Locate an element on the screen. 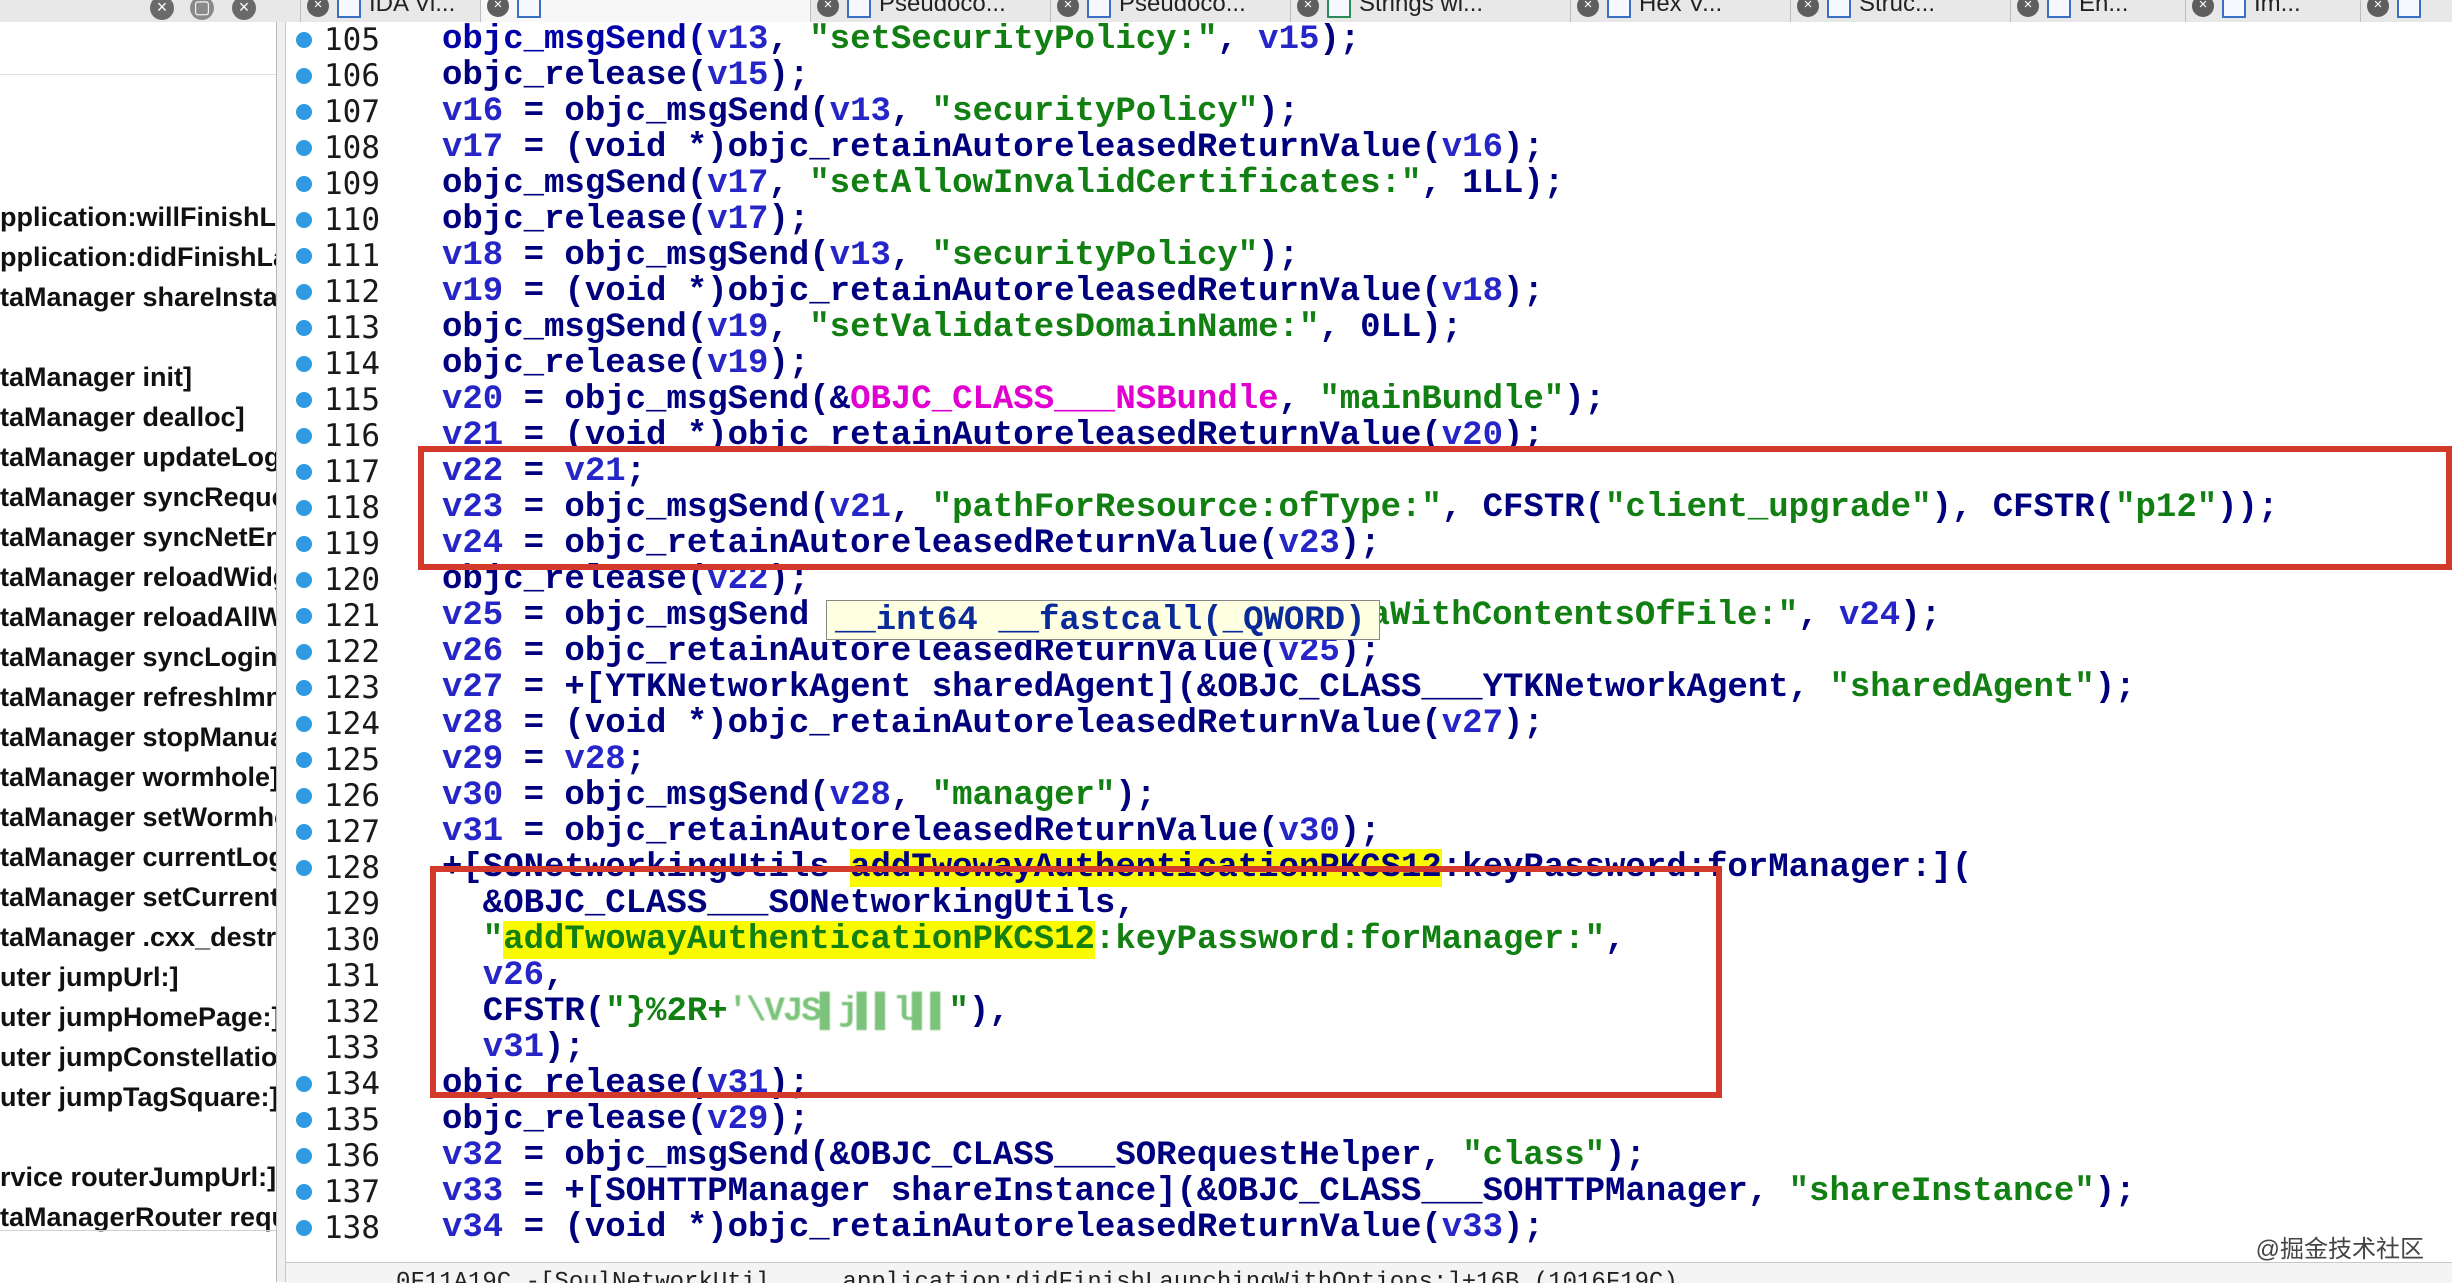 The width and height of the screenshot is (2452, 1283). function-item: taManager .cxx_destr is located at coordinates (138, 937).